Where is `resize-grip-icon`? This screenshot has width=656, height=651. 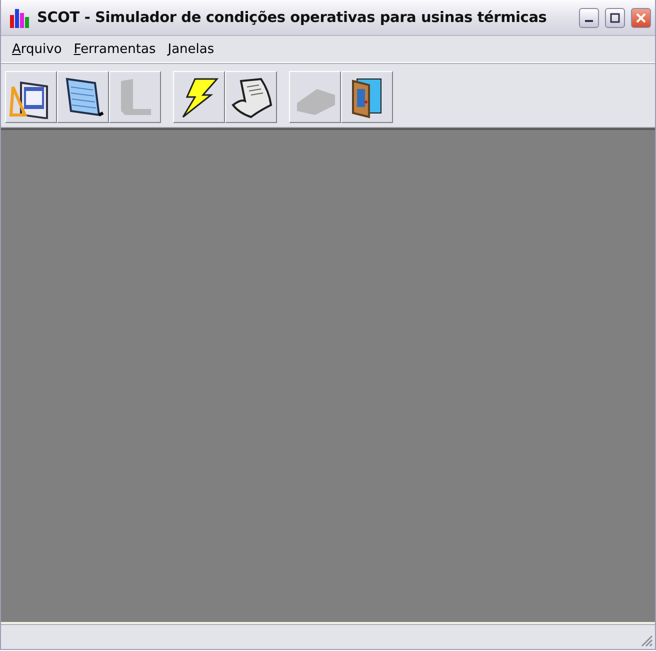
resize-grip-icon is located at coordinates (646, 640).